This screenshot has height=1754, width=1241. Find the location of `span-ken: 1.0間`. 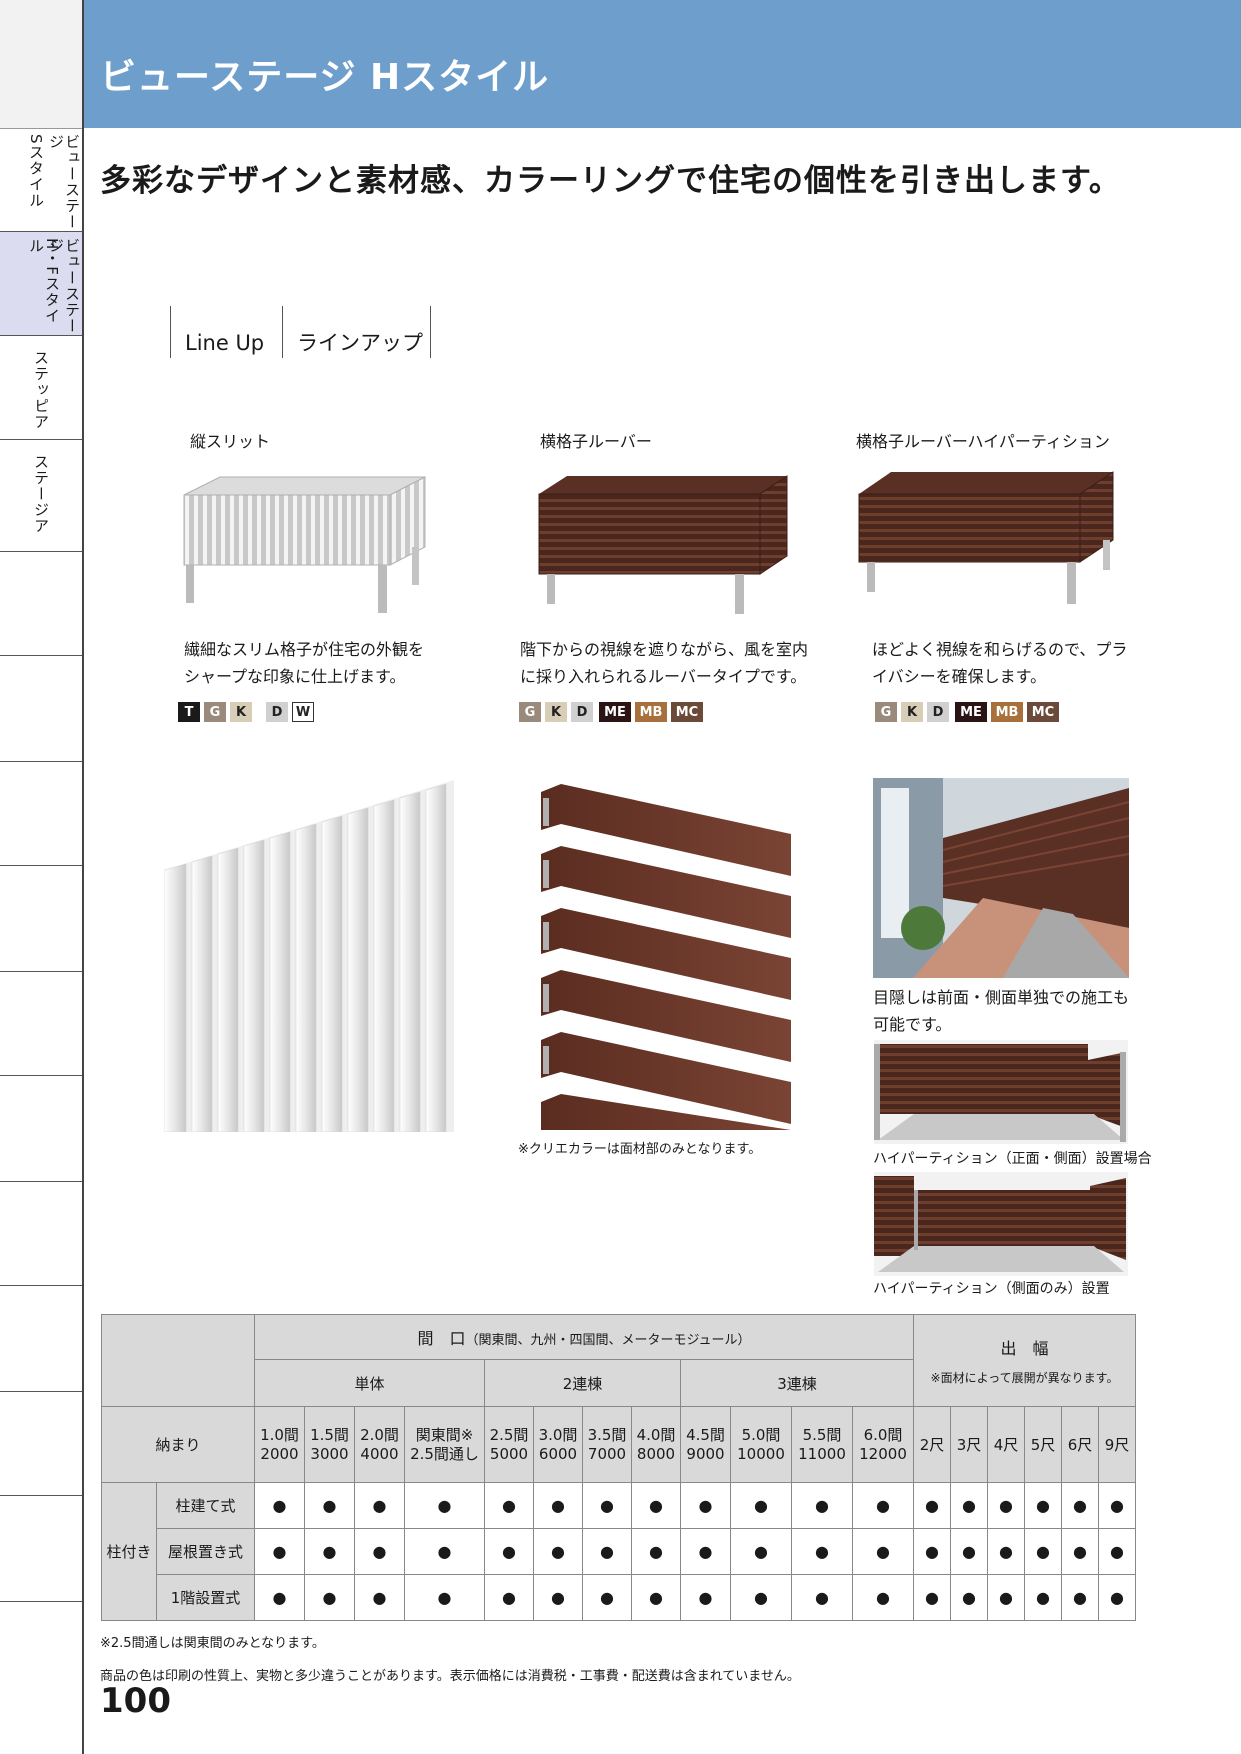

span-ken: 1.0間 is located at coordinates (279, 1434).